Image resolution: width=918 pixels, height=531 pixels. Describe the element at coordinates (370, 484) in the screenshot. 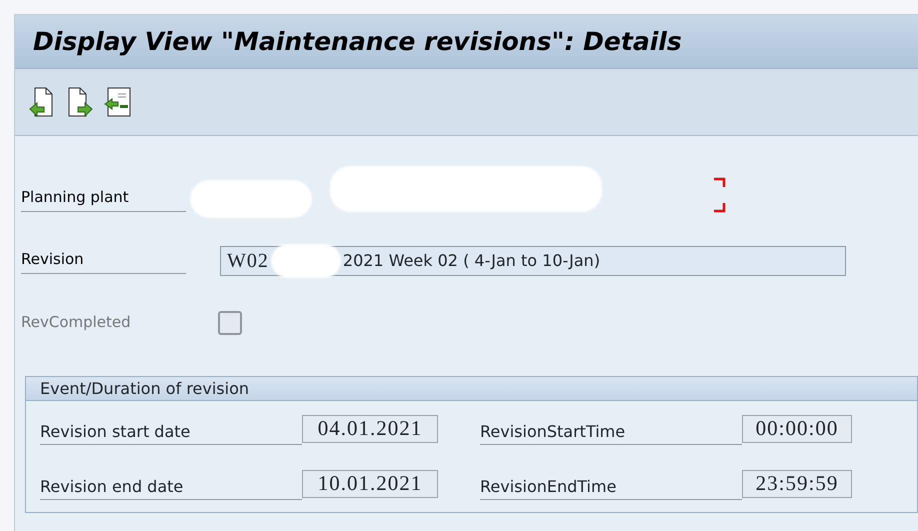

I see `date-field: 10.01.2021` at that location.